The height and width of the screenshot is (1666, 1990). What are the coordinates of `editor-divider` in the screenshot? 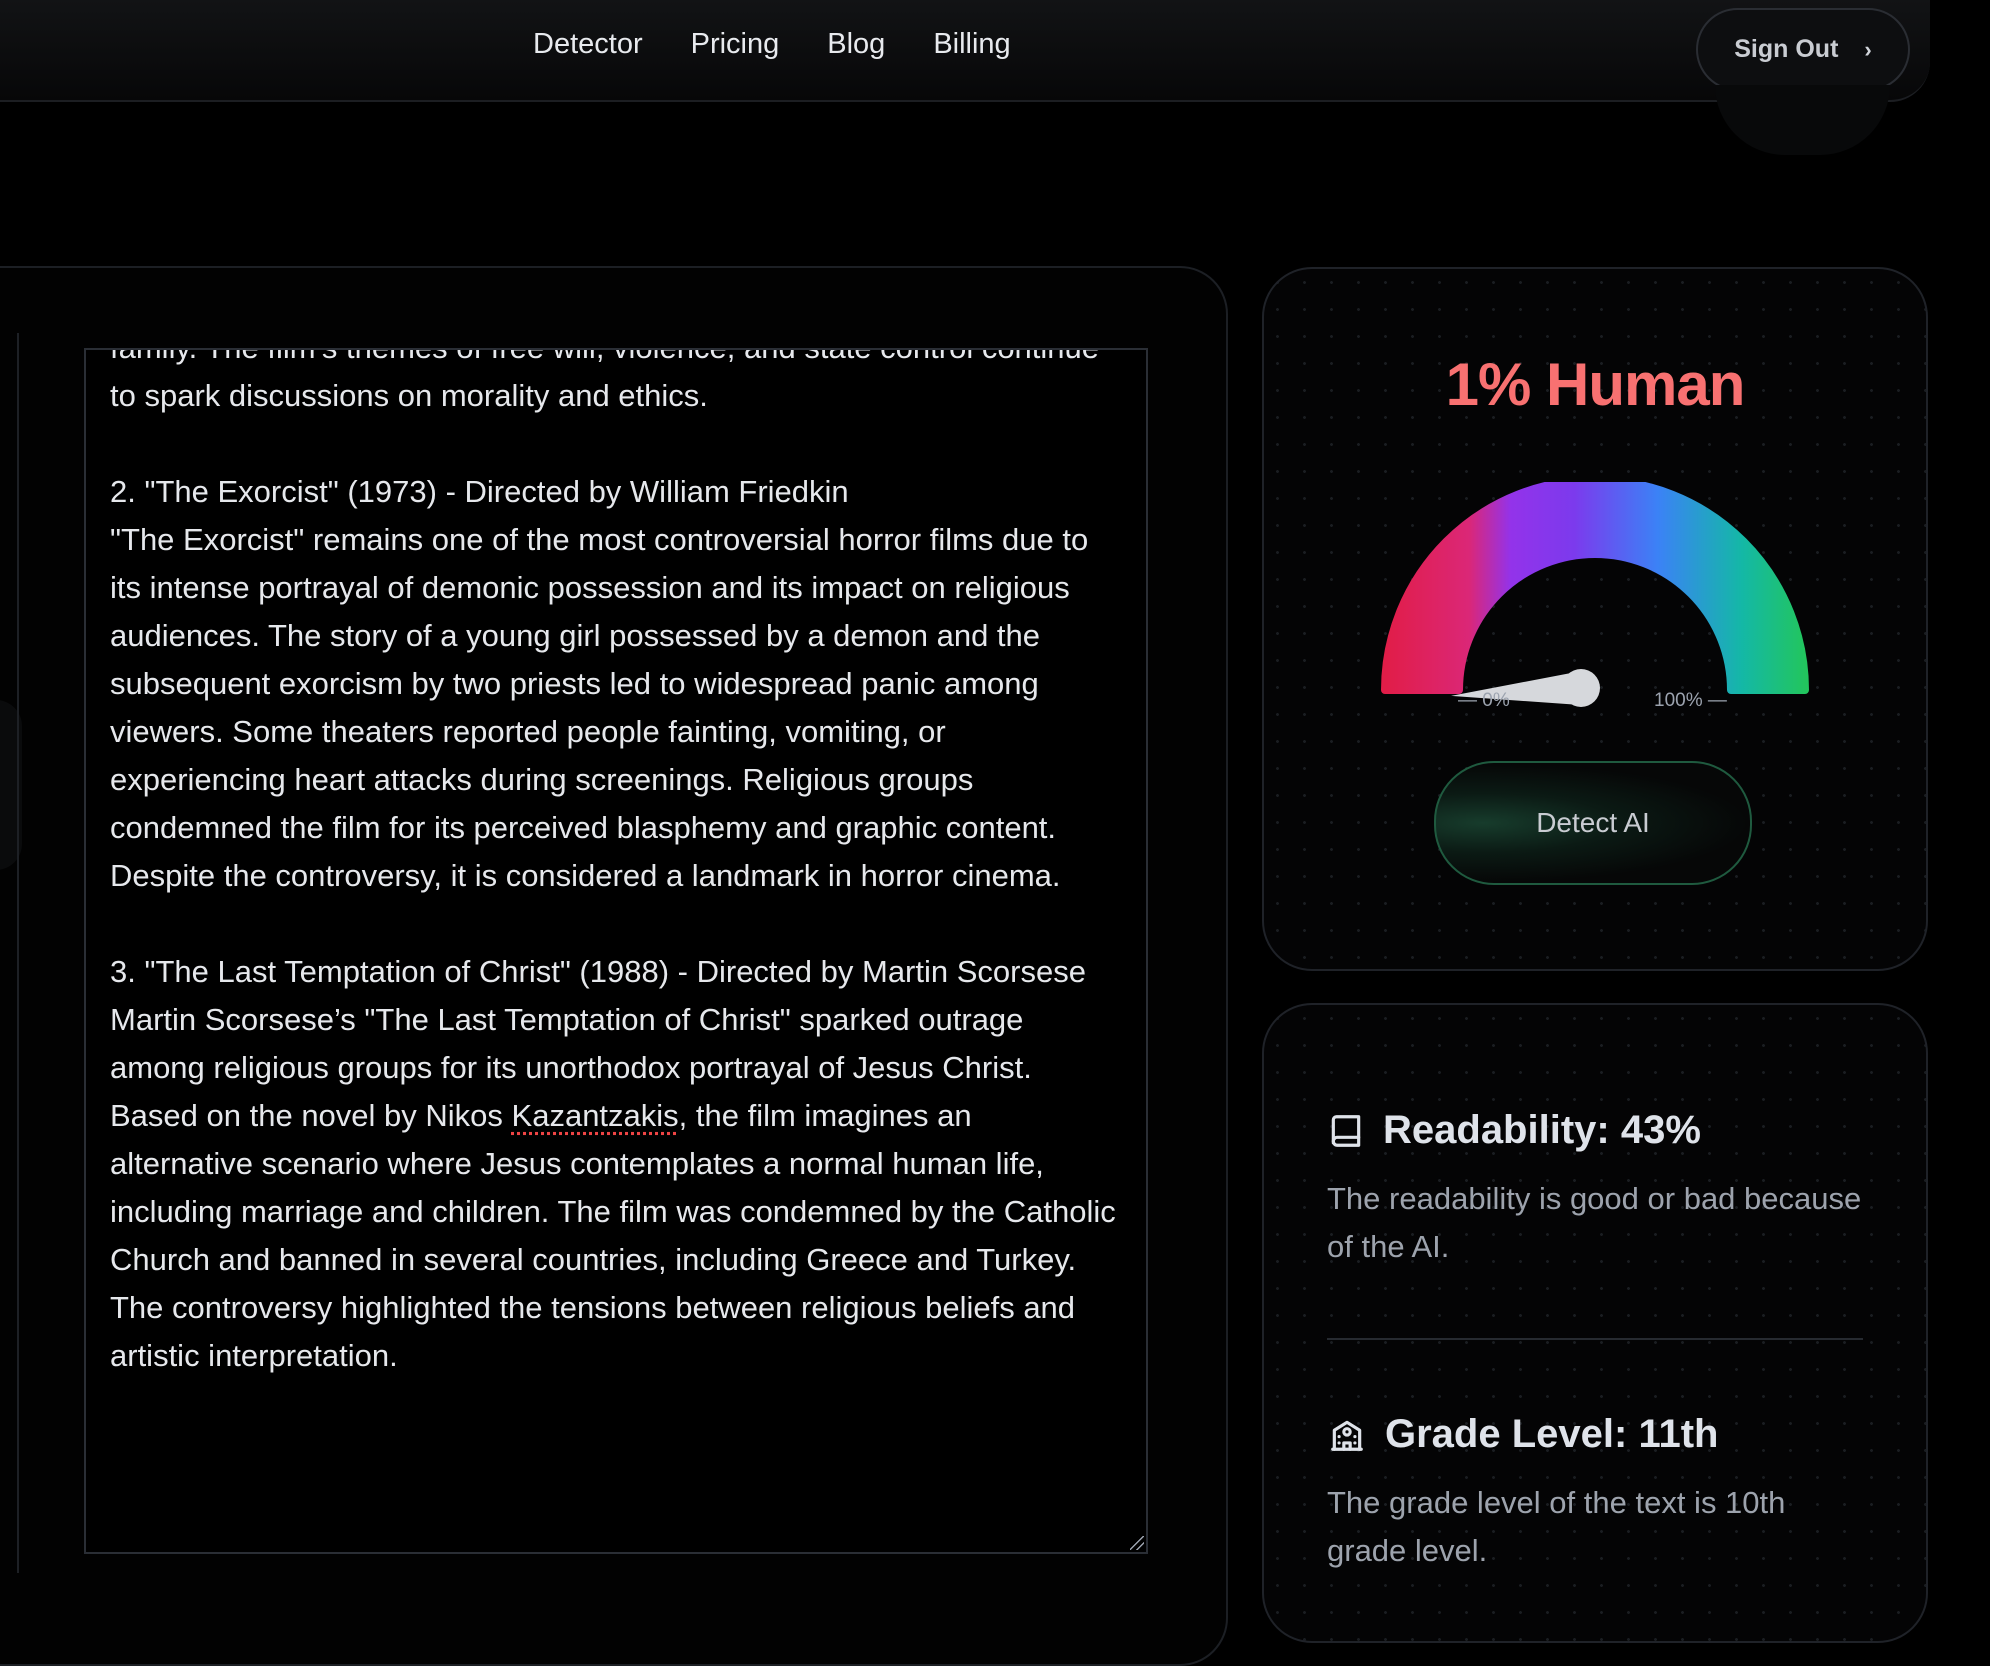 It's located at (18, 953).